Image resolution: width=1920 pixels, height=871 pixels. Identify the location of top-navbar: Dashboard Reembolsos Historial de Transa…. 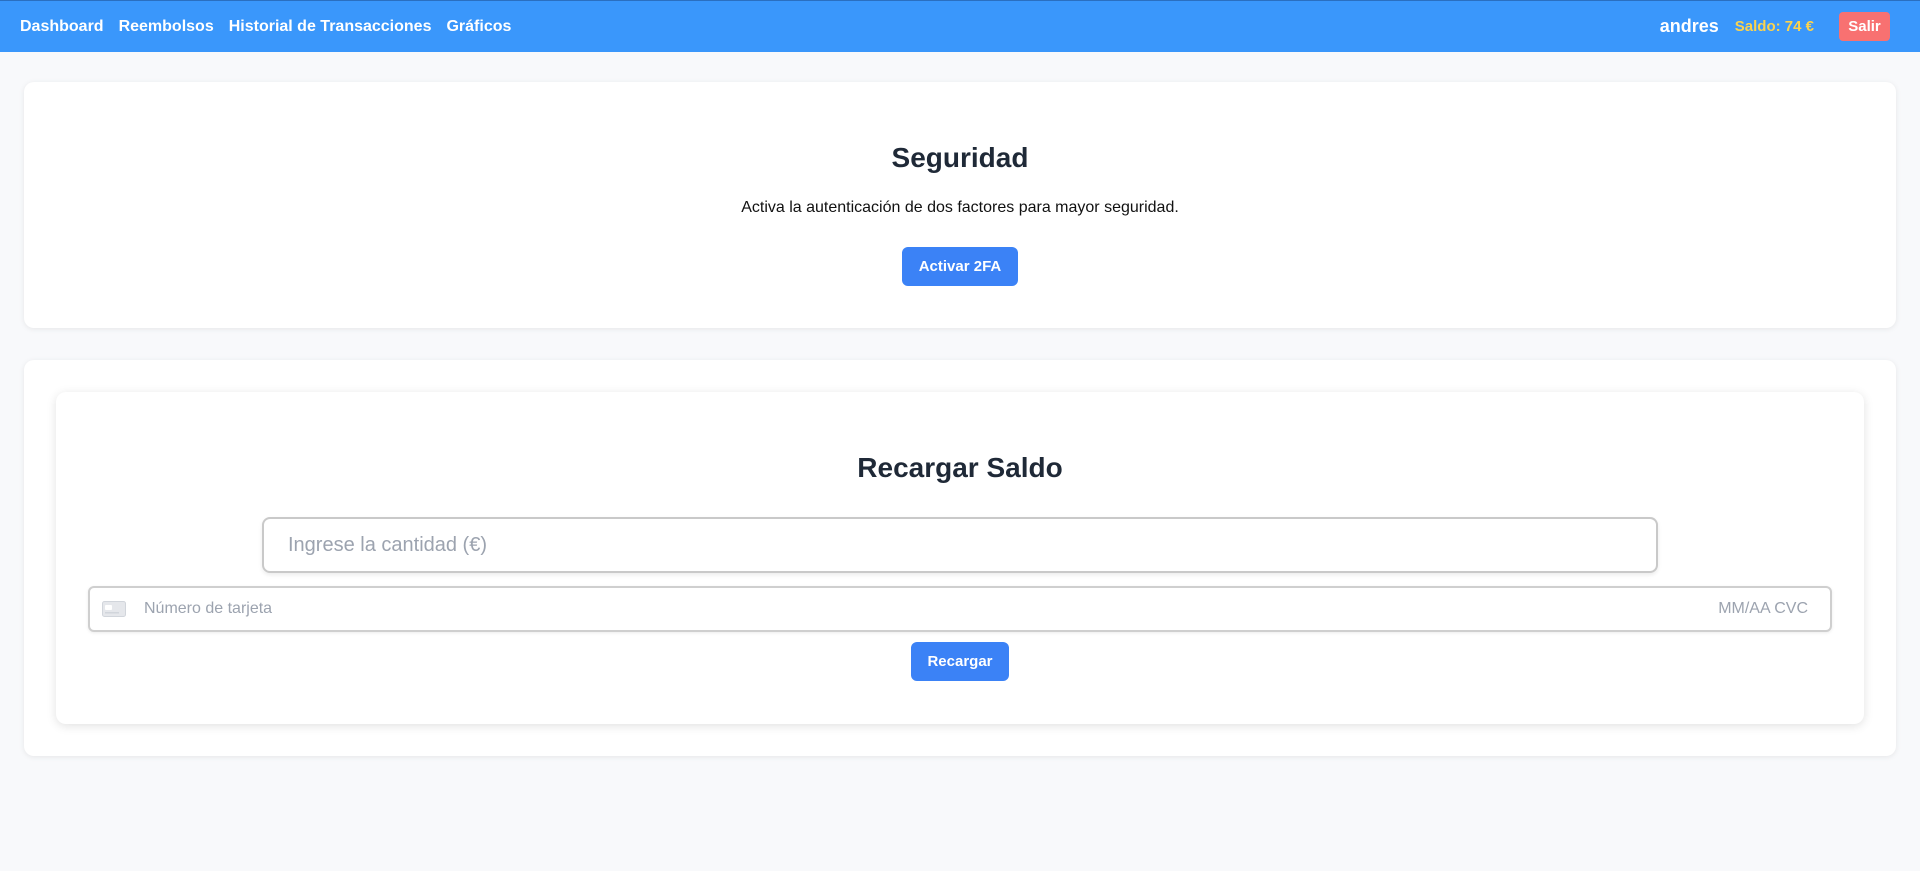
(960, 26).